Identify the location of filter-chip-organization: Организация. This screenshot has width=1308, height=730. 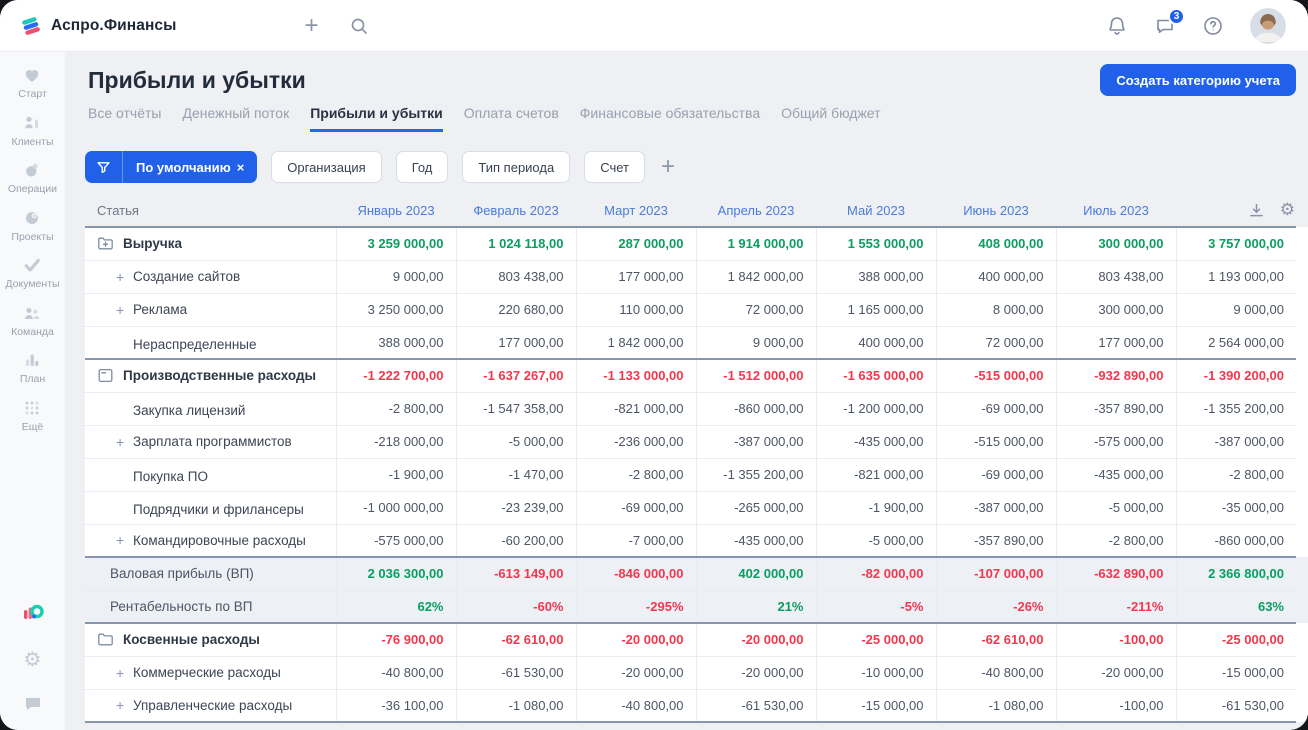
(326, 167).